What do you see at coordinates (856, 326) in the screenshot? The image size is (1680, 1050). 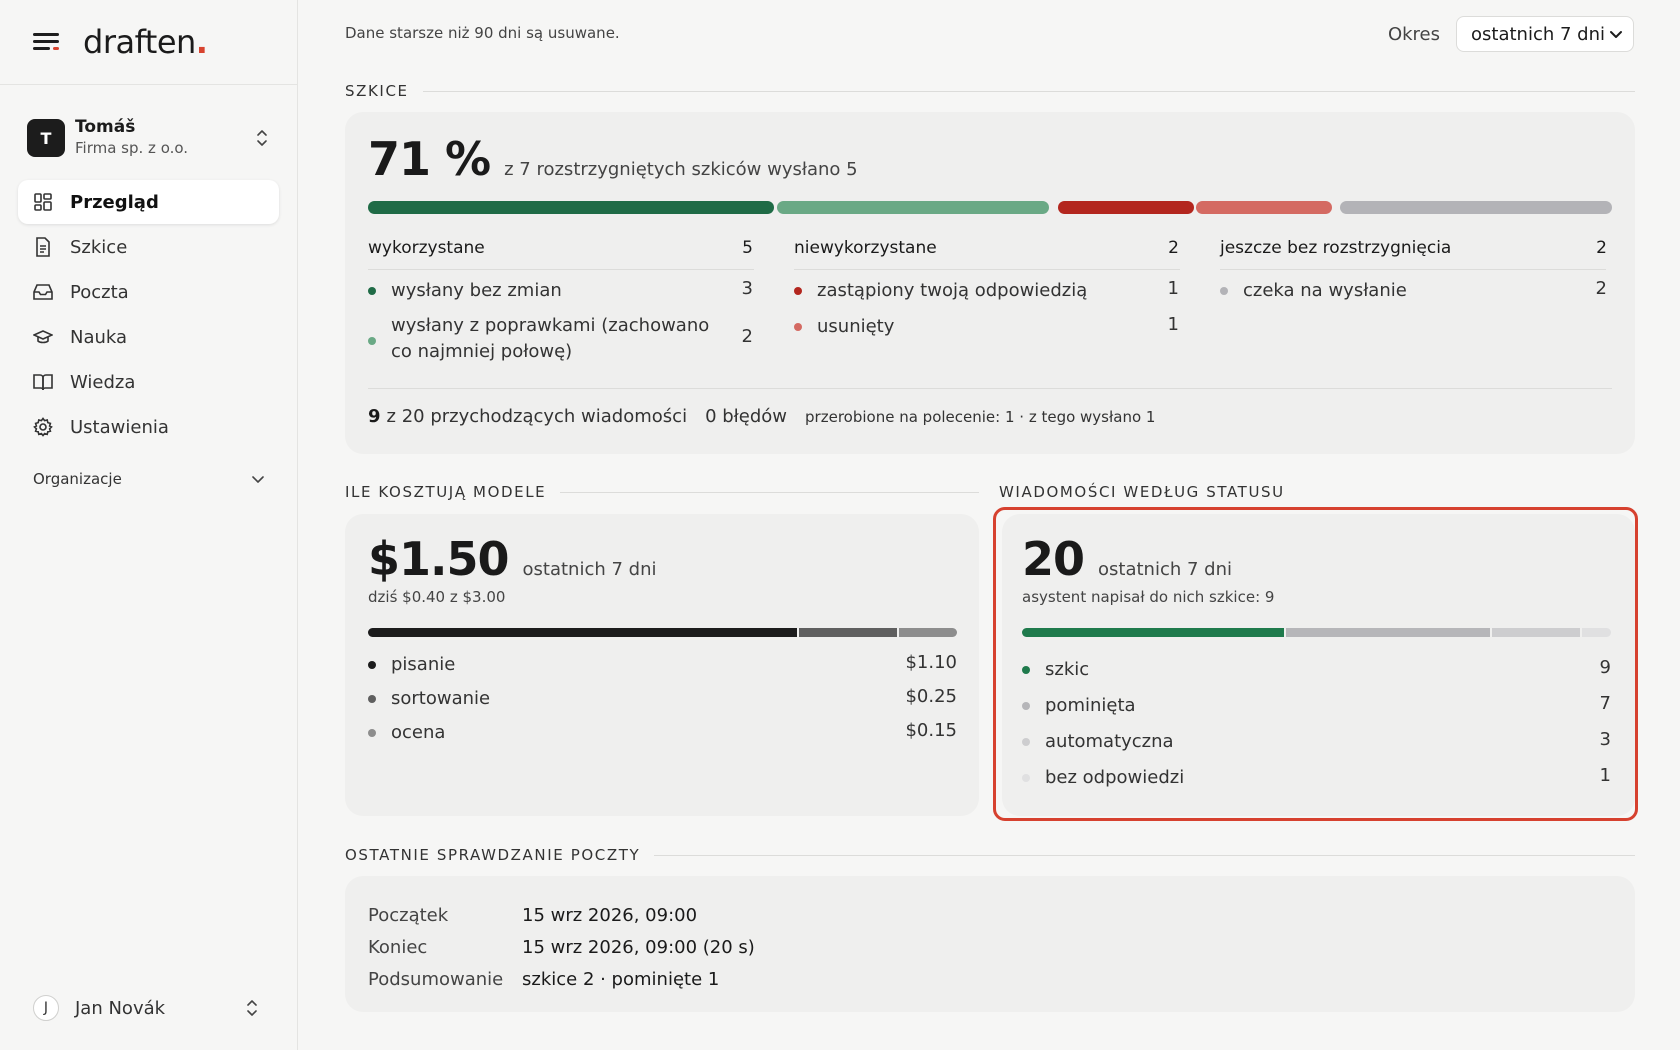 I see `item-deleted: usunięty` at bounding box center [856, 326].